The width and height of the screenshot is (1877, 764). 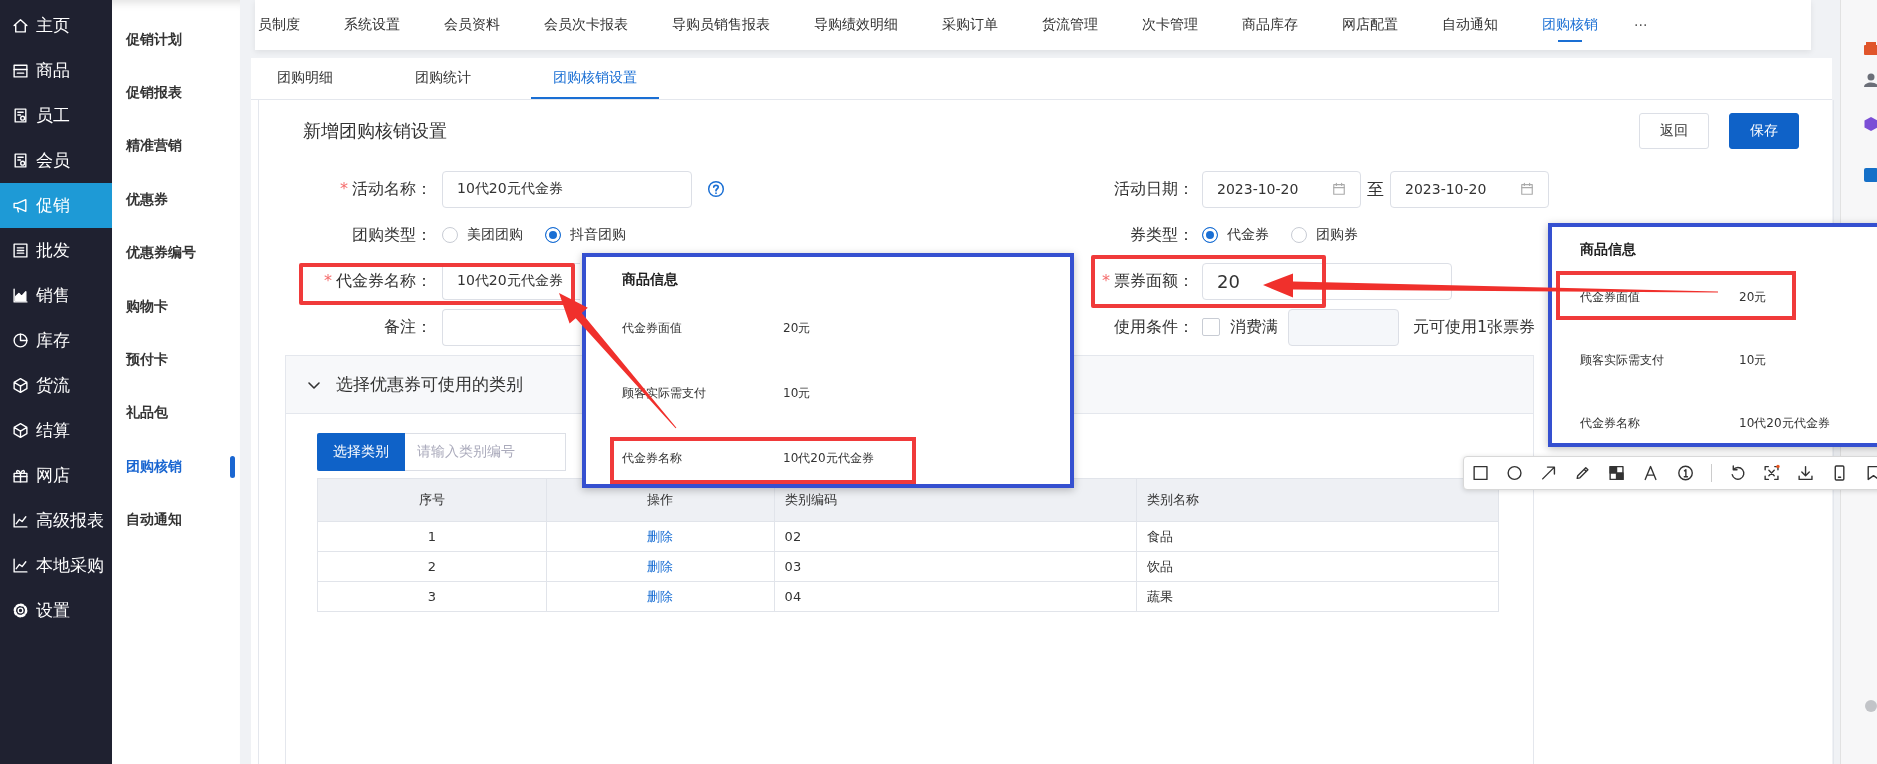 What do you see at coordinates (1871, 473) in the screenshot?
I see `bookmark-icon` at bounding box center [1871, 473].